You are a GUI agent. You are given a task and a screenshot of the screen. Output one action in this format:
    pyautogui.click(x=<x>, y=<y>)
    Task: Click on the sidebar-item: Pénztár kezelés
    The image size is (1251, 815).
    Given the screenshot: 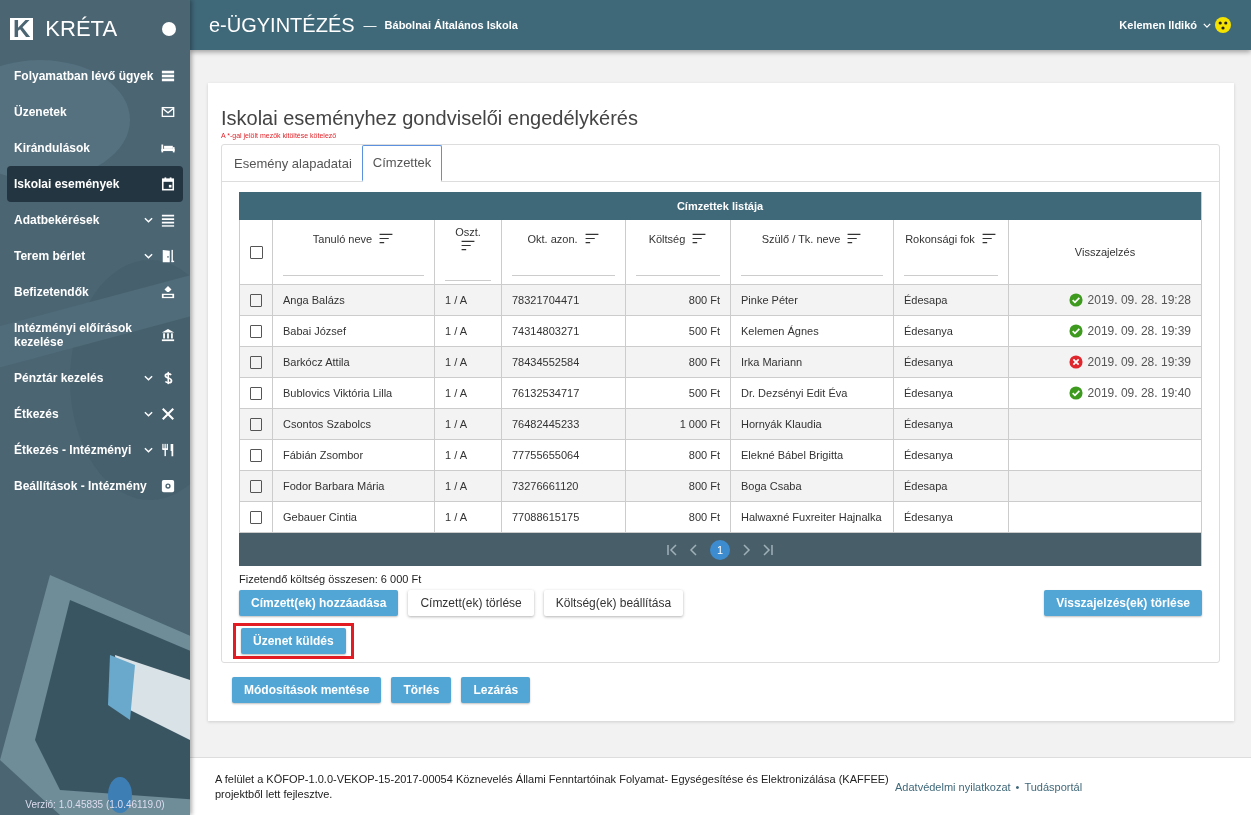 What is the action you would take?
    pyautogui.click(x=95, y=378)
    